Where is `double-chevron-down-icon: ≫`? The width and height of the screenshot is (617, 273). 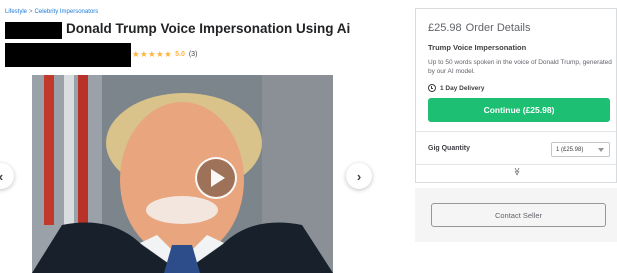 double-chevron-down-icon: ≫ is located at coordinates (517, 171).